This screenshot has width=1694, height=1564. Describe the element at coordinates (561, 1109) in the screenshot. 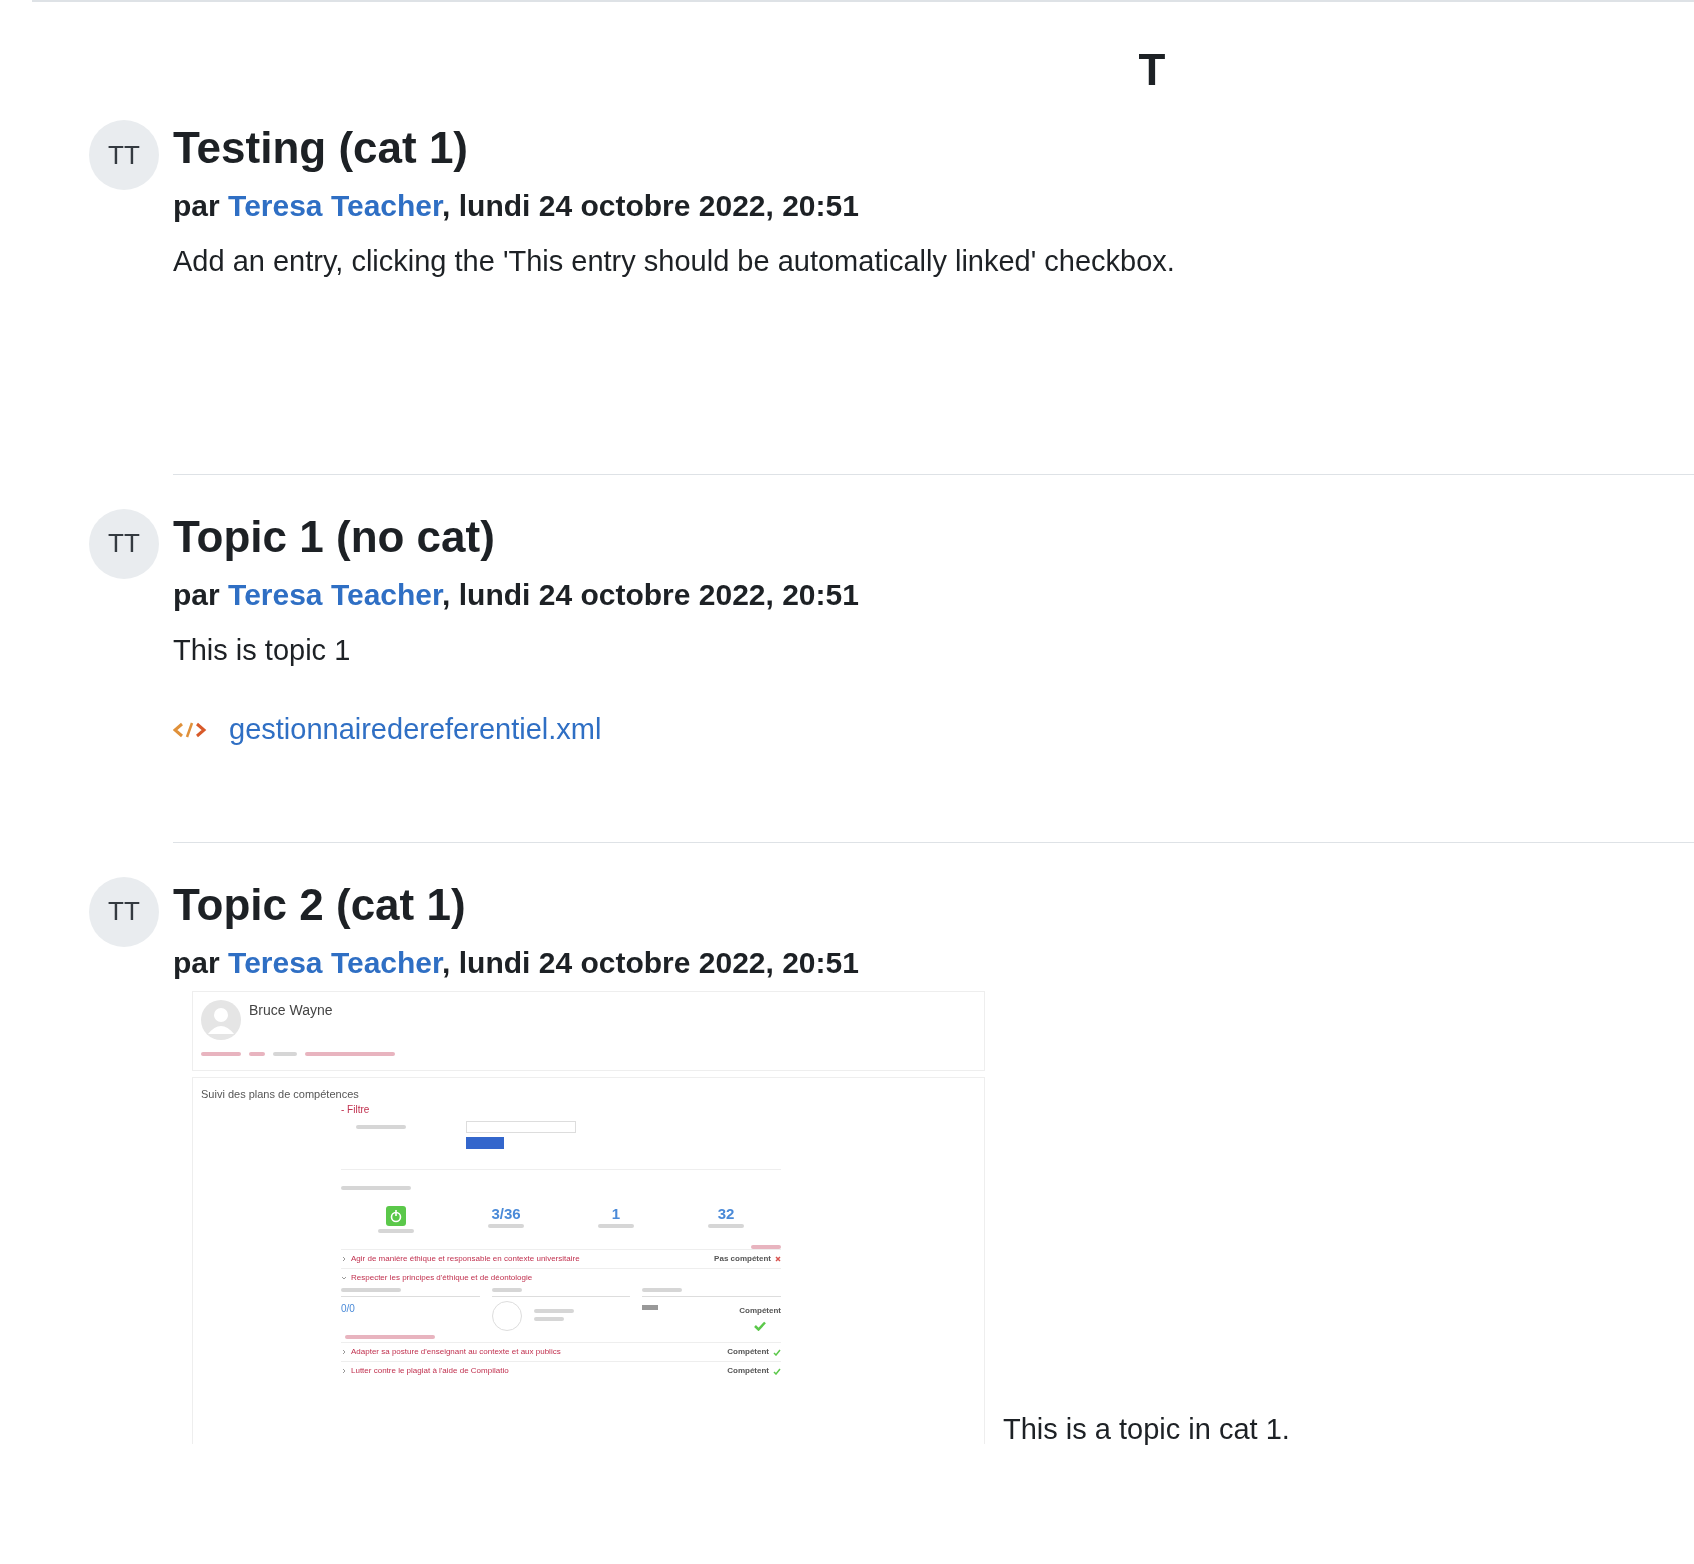

I see `filter-toggle: - Filtre` at that location.